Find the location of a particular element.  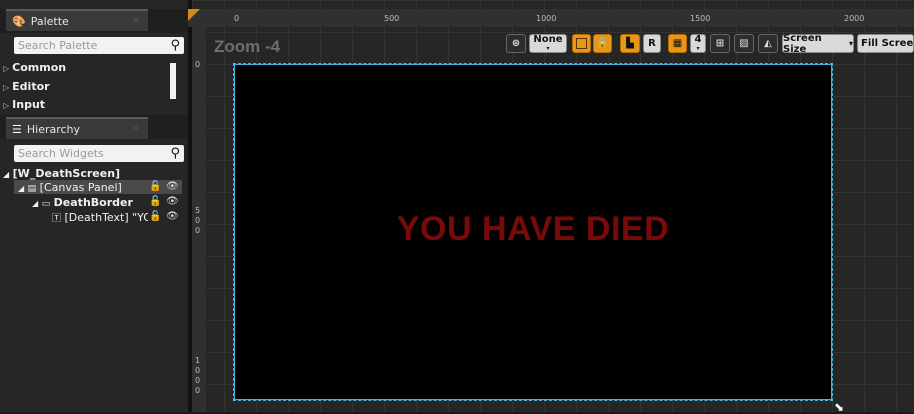

palette-icon: 🎨 is located at coordinates (19, 21).